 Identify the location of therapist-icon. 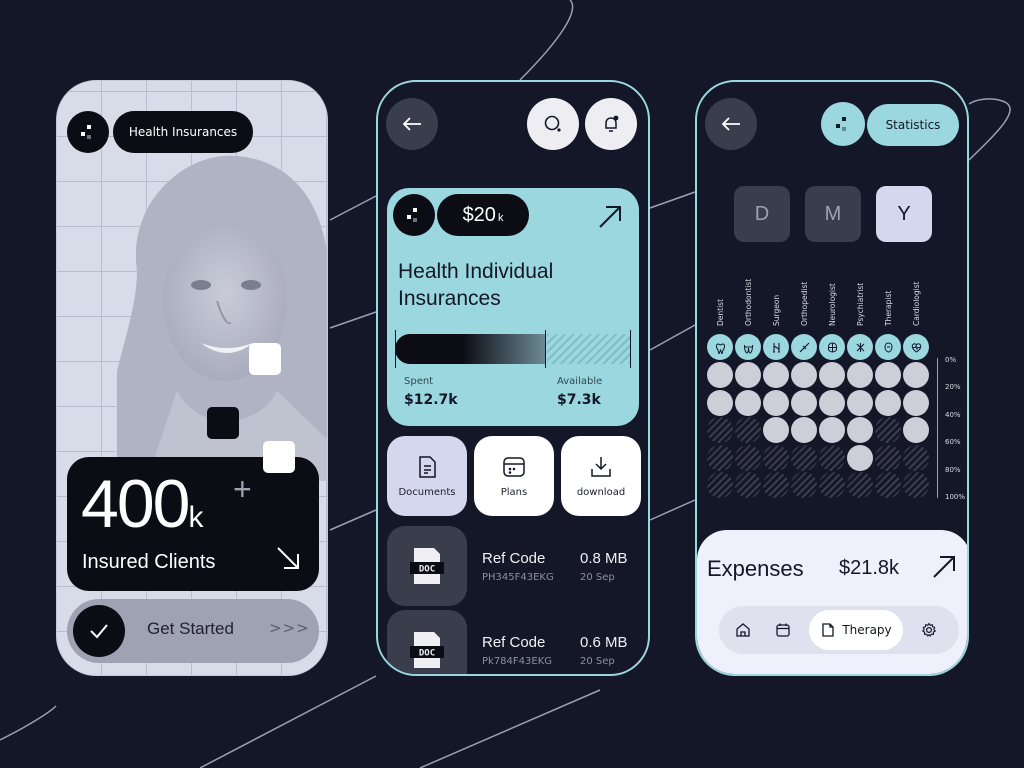
(888, 347).